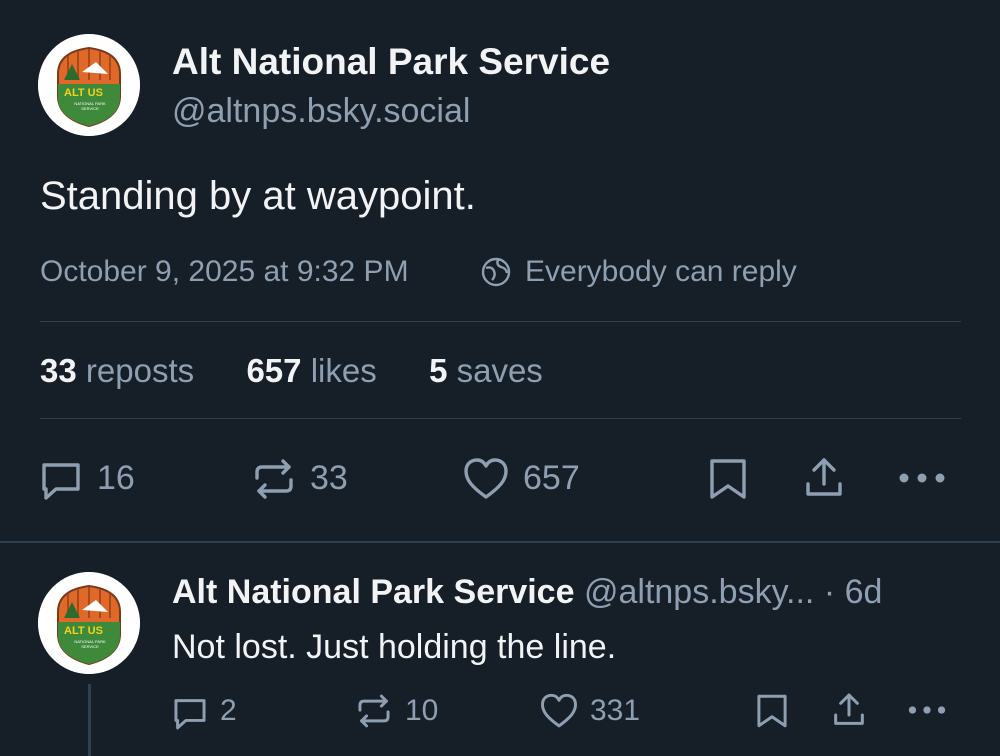 Image resolution: width=1000 pixels, height=756 pixels. I want to click on reposts-stat: 33 reposts, so click(121, 370).